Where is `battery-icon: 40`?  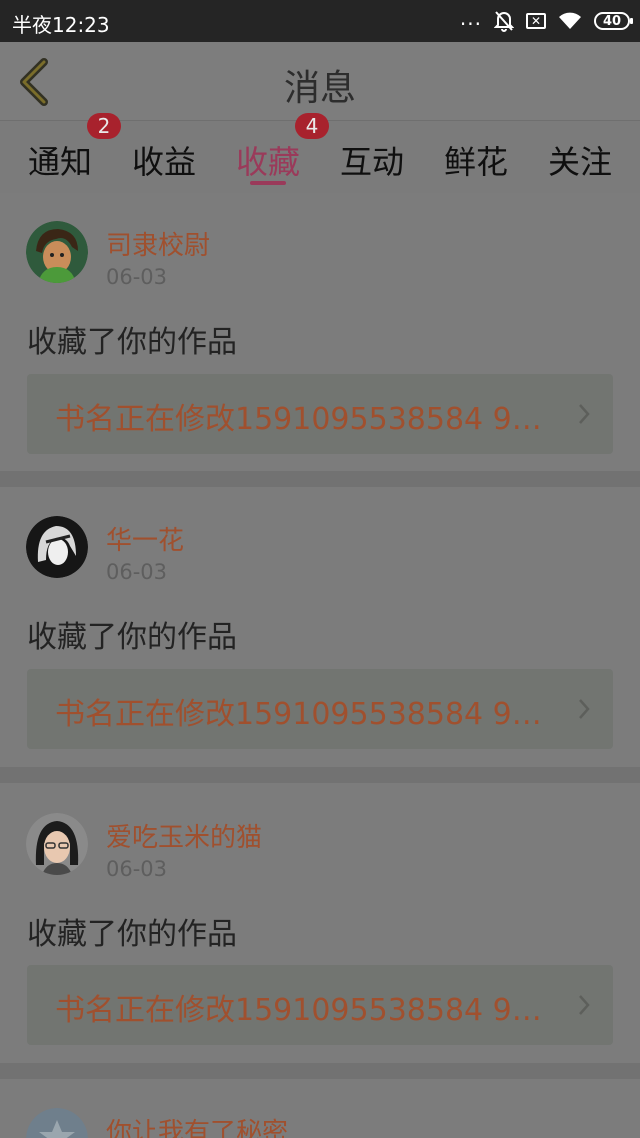 battery-icon: 40 is located at coordinates (613, 21).